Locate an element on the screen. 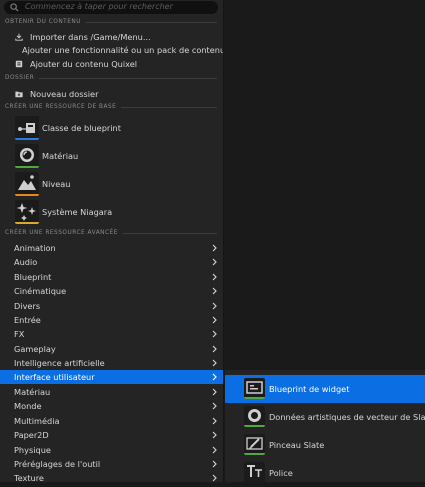  new-folder-label: Nouveau dossier is located at coordinates (64, 93).